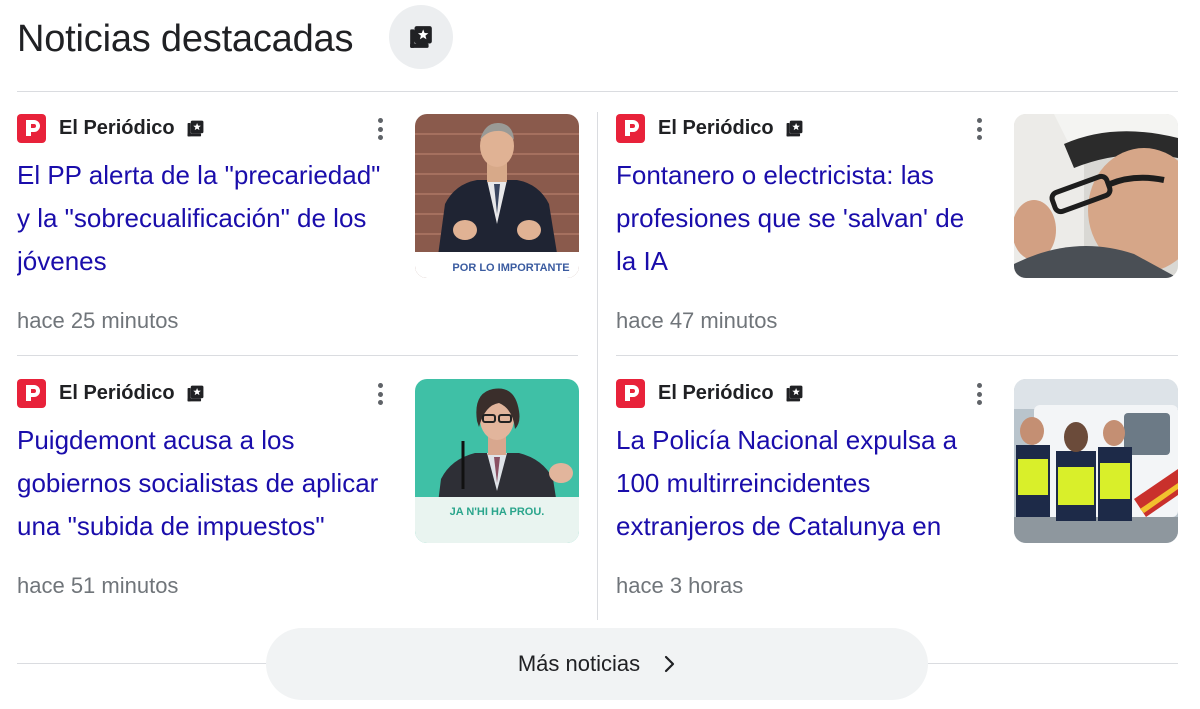  I want to click on article-time: hace 3 horas, so click(680, 585).